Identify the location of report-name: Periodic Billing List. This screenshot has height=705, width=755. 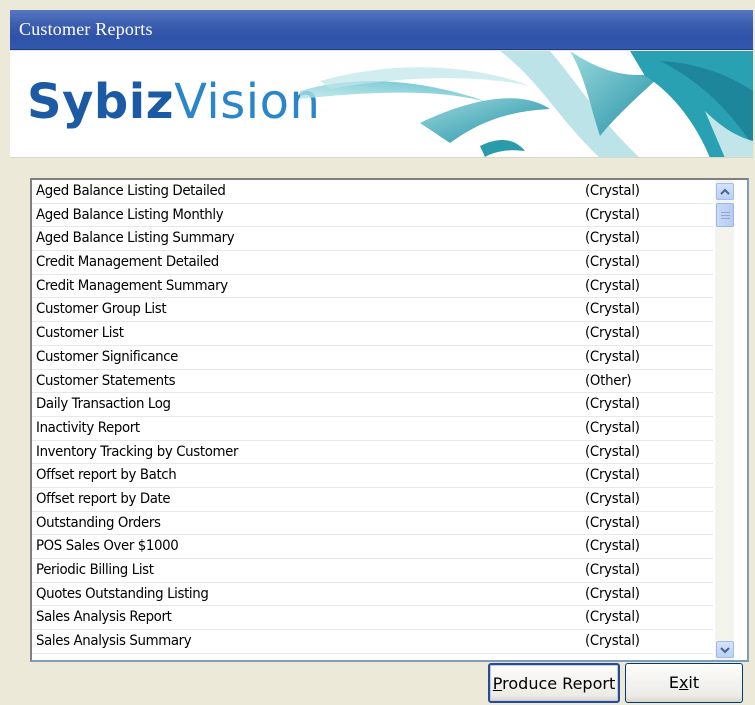
(95, 570).